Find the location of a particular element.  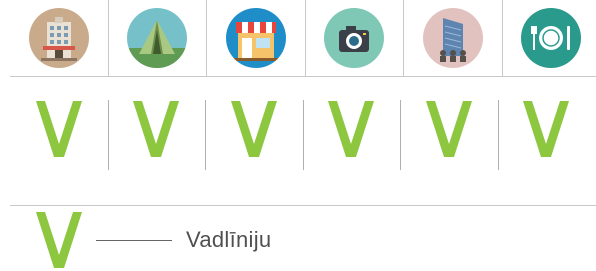

hotel-building-icon is located at coordinates (58, 38).